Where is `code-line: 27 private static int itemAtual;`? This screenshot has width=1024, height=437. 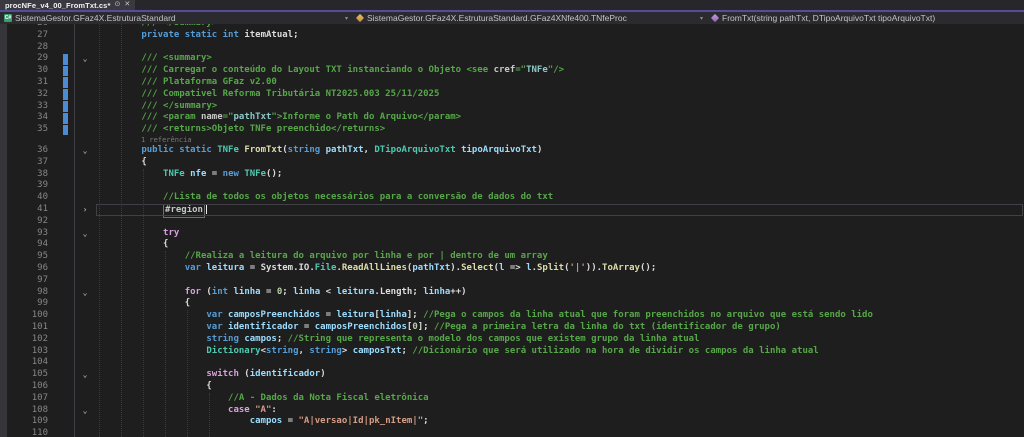 code-line: 27 private static int itemAtual; is located at coordinates (512, 36).